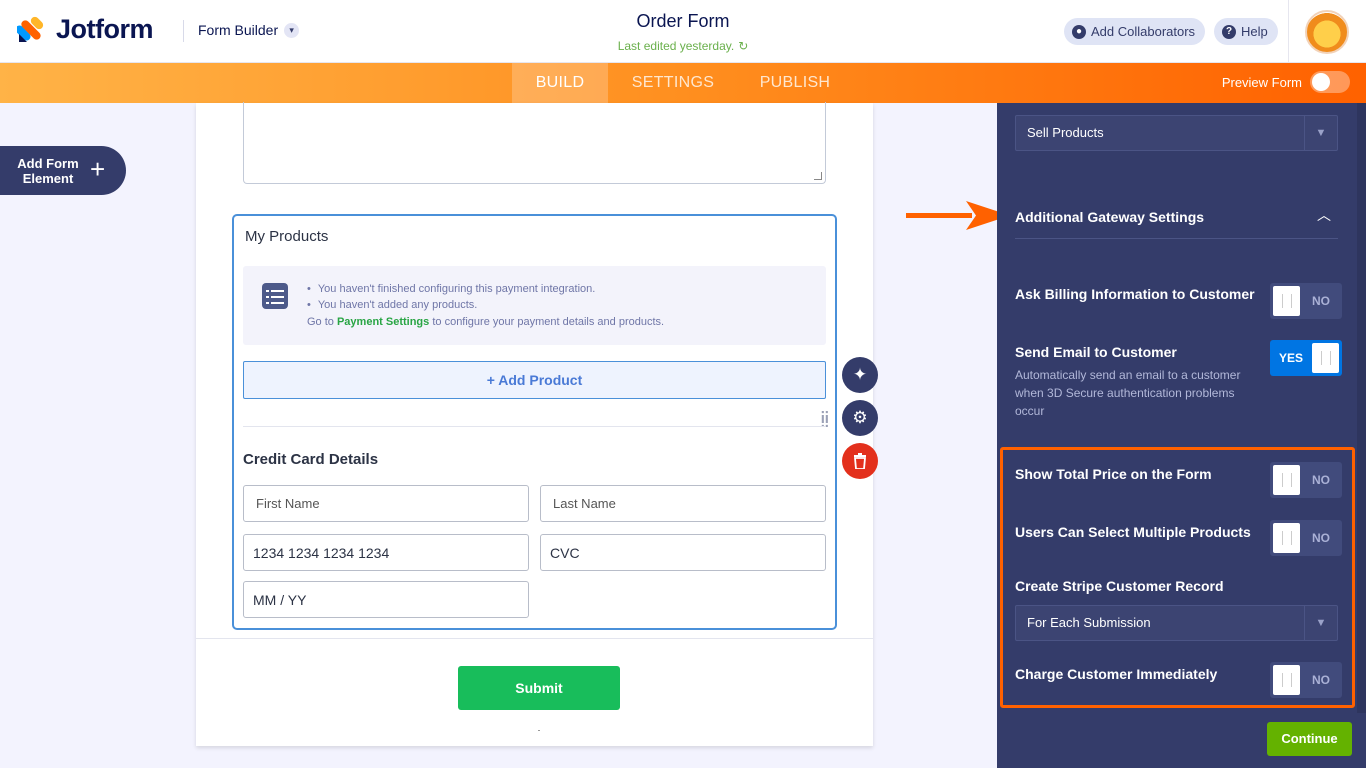 The width and height of the screenshot is (1366, 768). Describe the element at coordinates (1361, 408) in the screenshot. I see `panel-scrollbar` at that location.